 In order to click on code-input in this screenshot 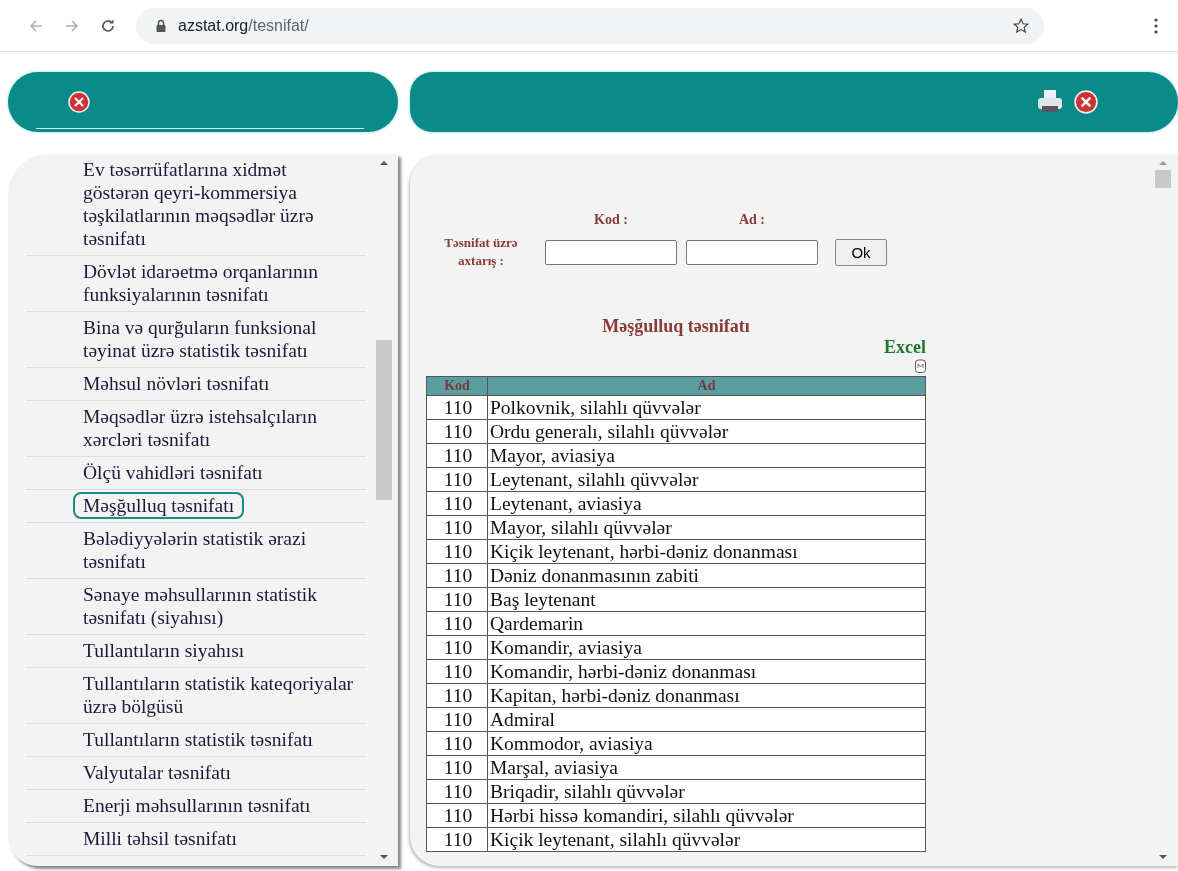, I will do `click(611, 252)`.